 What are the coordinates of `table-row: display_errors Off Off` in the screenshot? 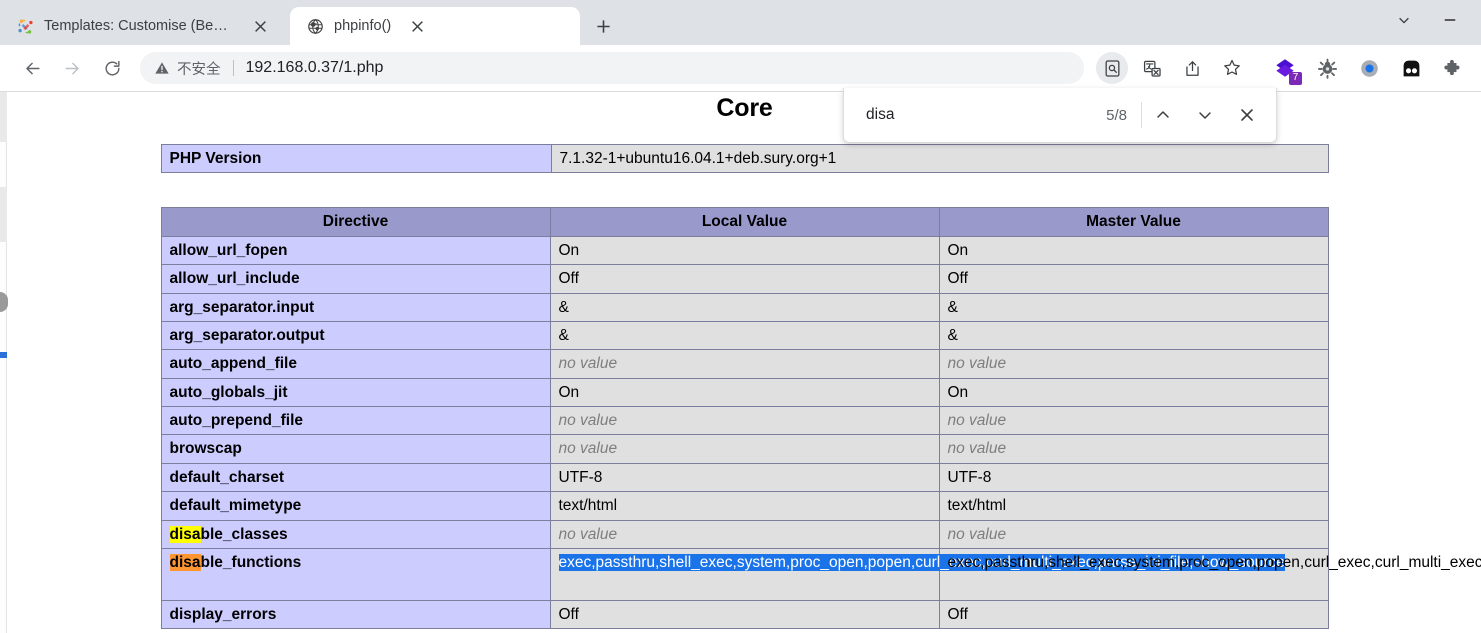 It's located at (744, 614).